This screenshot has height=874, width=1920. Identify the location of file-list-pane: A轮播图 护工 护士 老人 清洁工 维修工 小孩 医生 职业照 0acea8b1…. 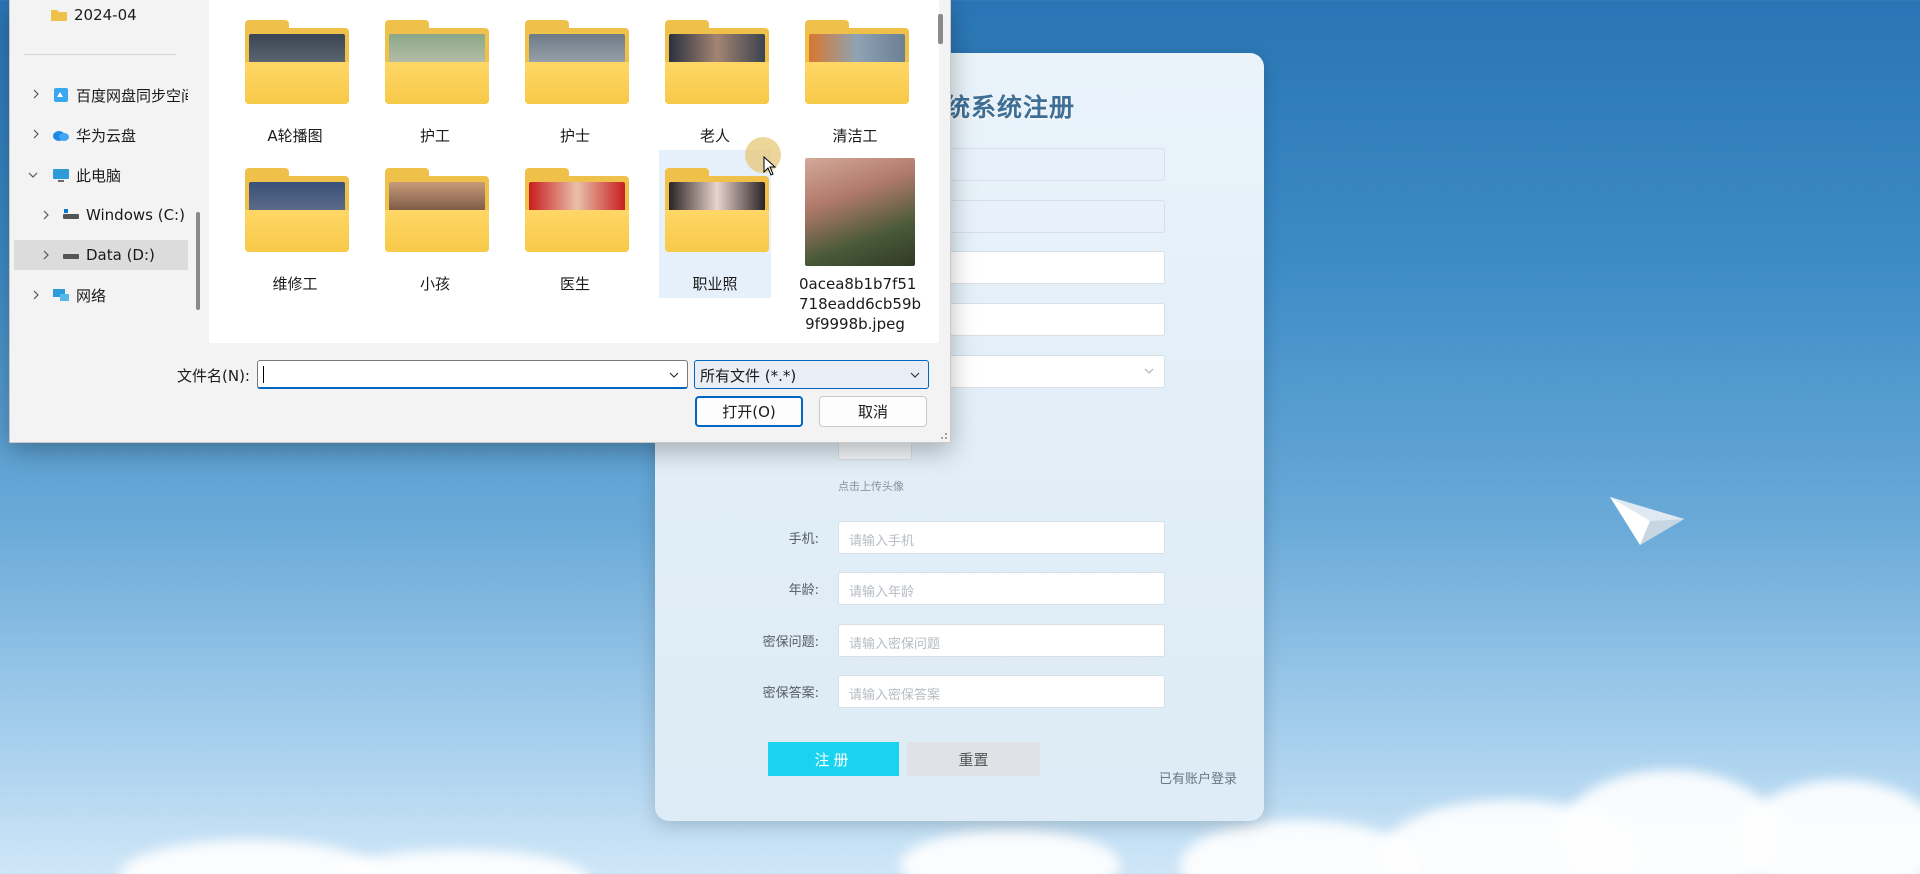
(574, 171).